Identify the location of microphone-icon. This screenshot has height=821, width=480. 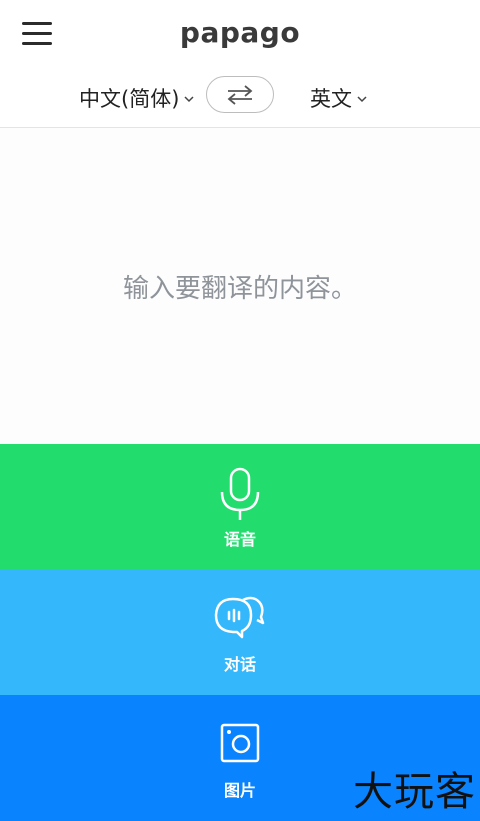
(240, 493).